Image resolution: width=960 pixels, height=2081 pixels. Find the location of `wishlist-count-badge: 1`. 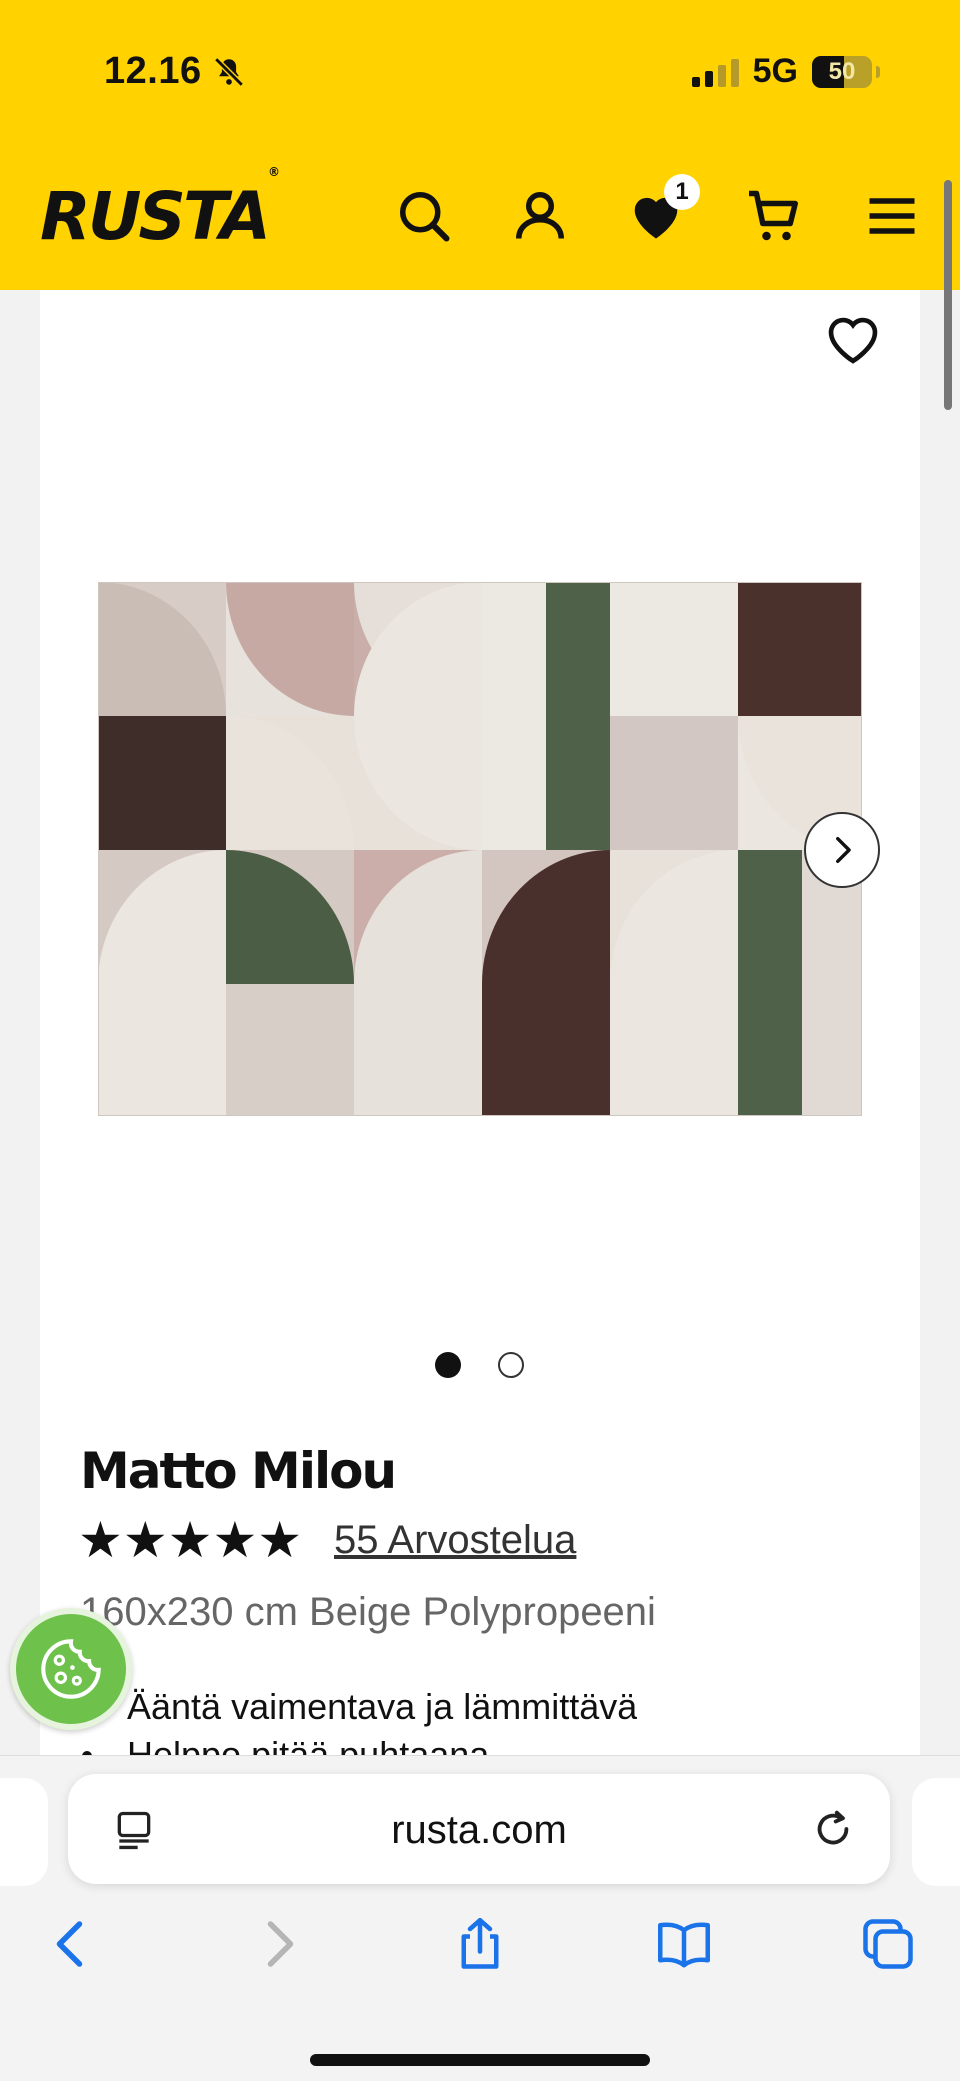

wishlist-count-badge: 1 is located at coordinates (682, 192).